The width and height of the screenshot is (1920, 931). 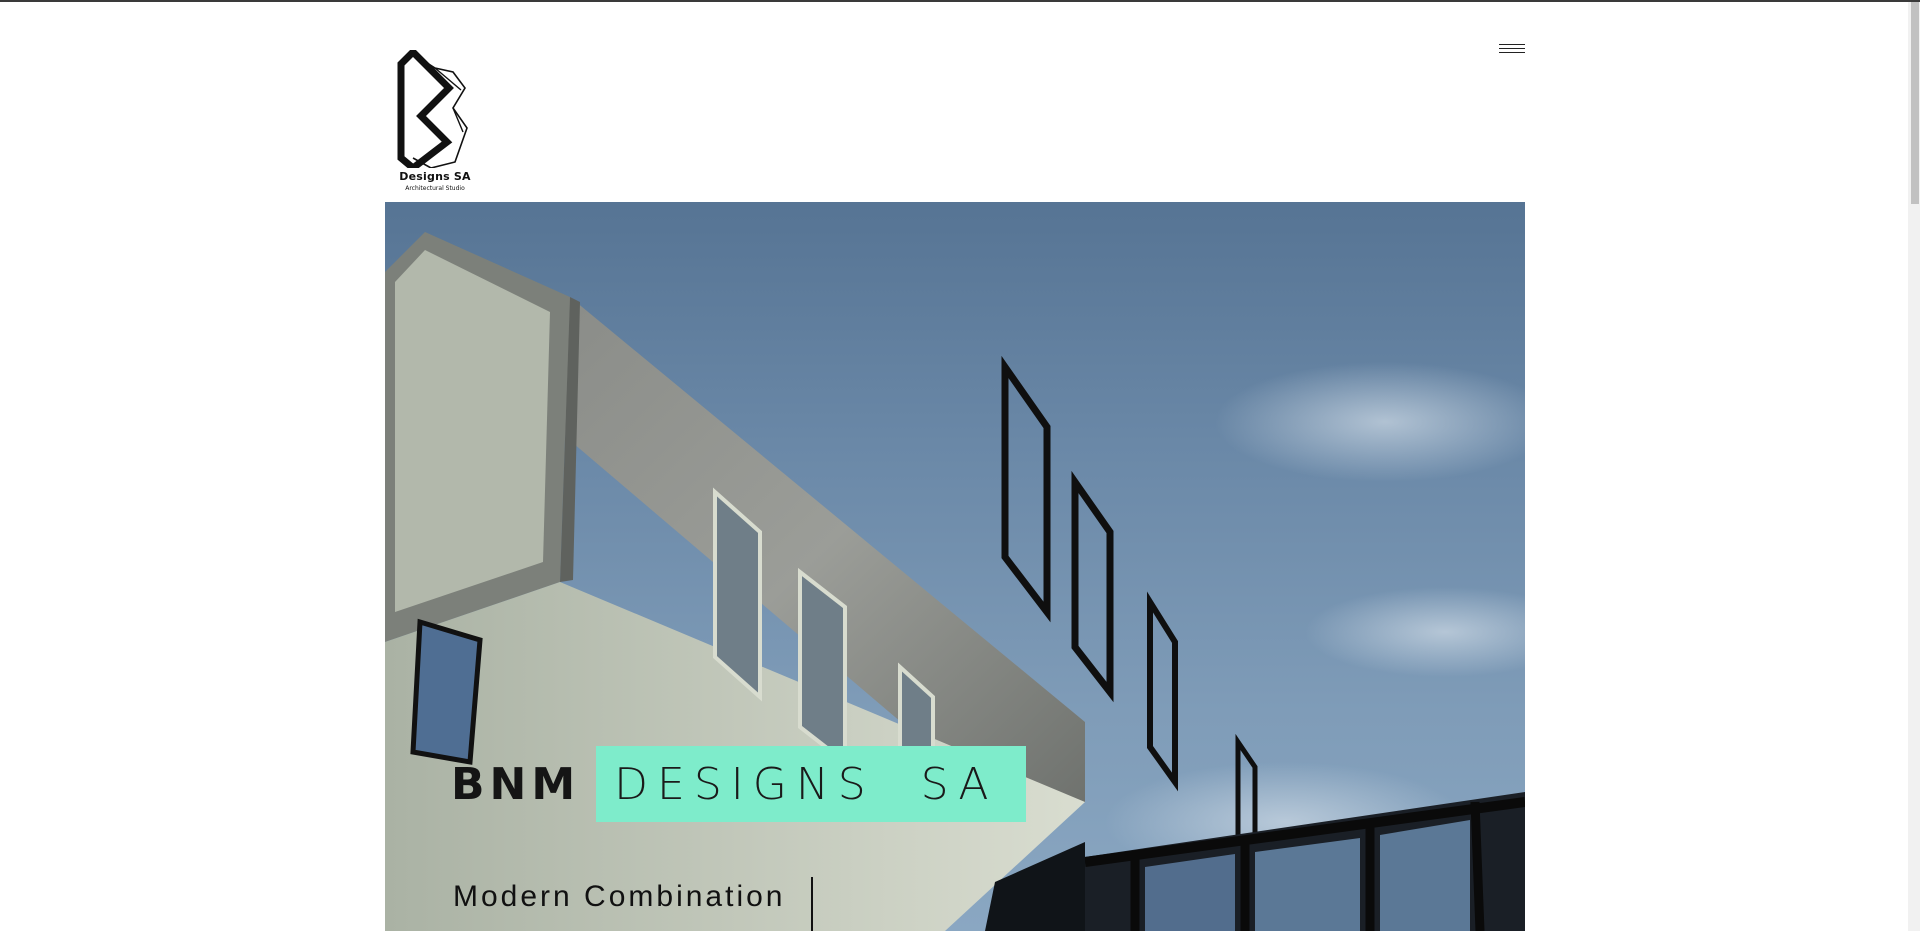 What do you see at coordinates (619, 896) in the screenshot?
I see `hero-subtitle: Modern Combination` at bounding box center [619, 896].